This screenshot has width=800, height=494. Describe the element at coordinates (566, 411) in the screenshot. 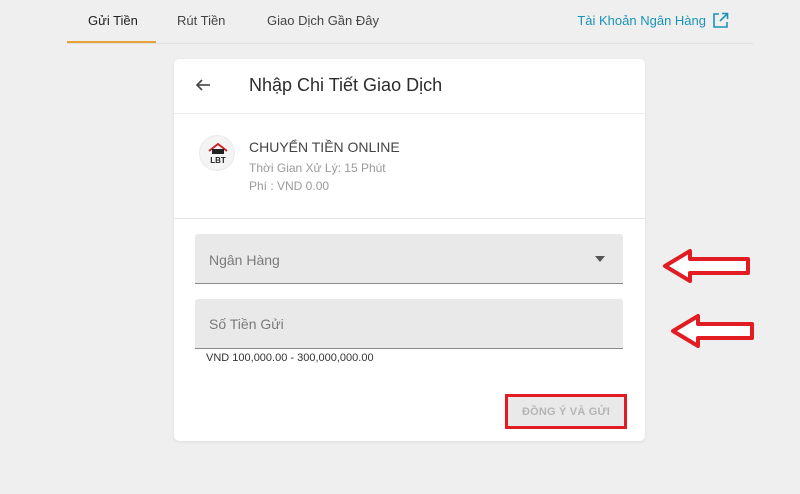

I see `submit-highlight-box` at that location.